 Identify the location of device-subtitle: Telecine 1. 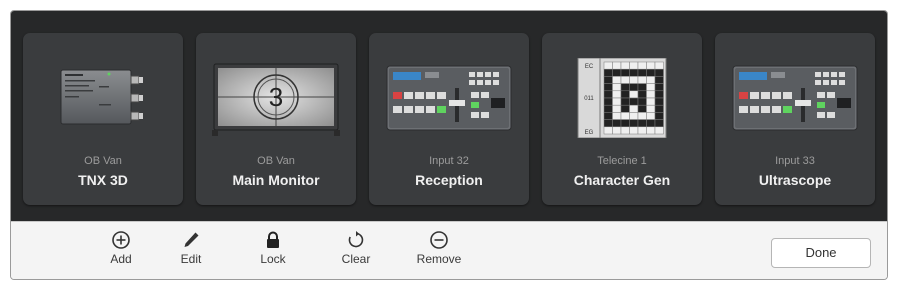
(622, 161).